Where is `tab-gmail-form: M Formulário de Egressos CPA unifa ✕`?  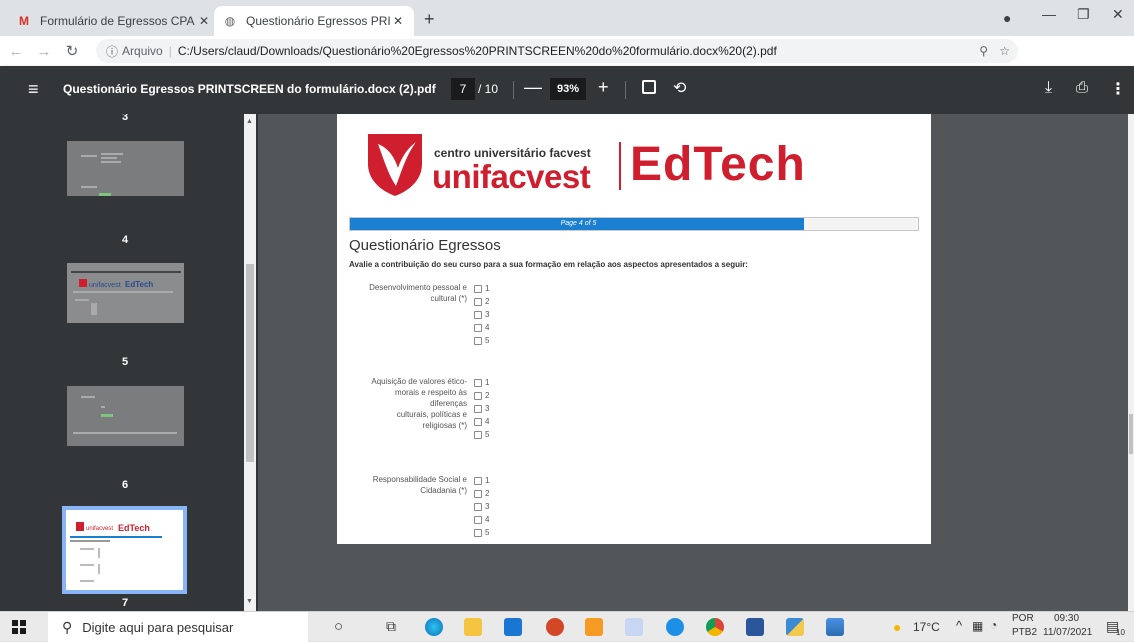
tab-gmail-form: M Formulário de Egressos CPA unifa ✕ is located at coordinates (114, 21).